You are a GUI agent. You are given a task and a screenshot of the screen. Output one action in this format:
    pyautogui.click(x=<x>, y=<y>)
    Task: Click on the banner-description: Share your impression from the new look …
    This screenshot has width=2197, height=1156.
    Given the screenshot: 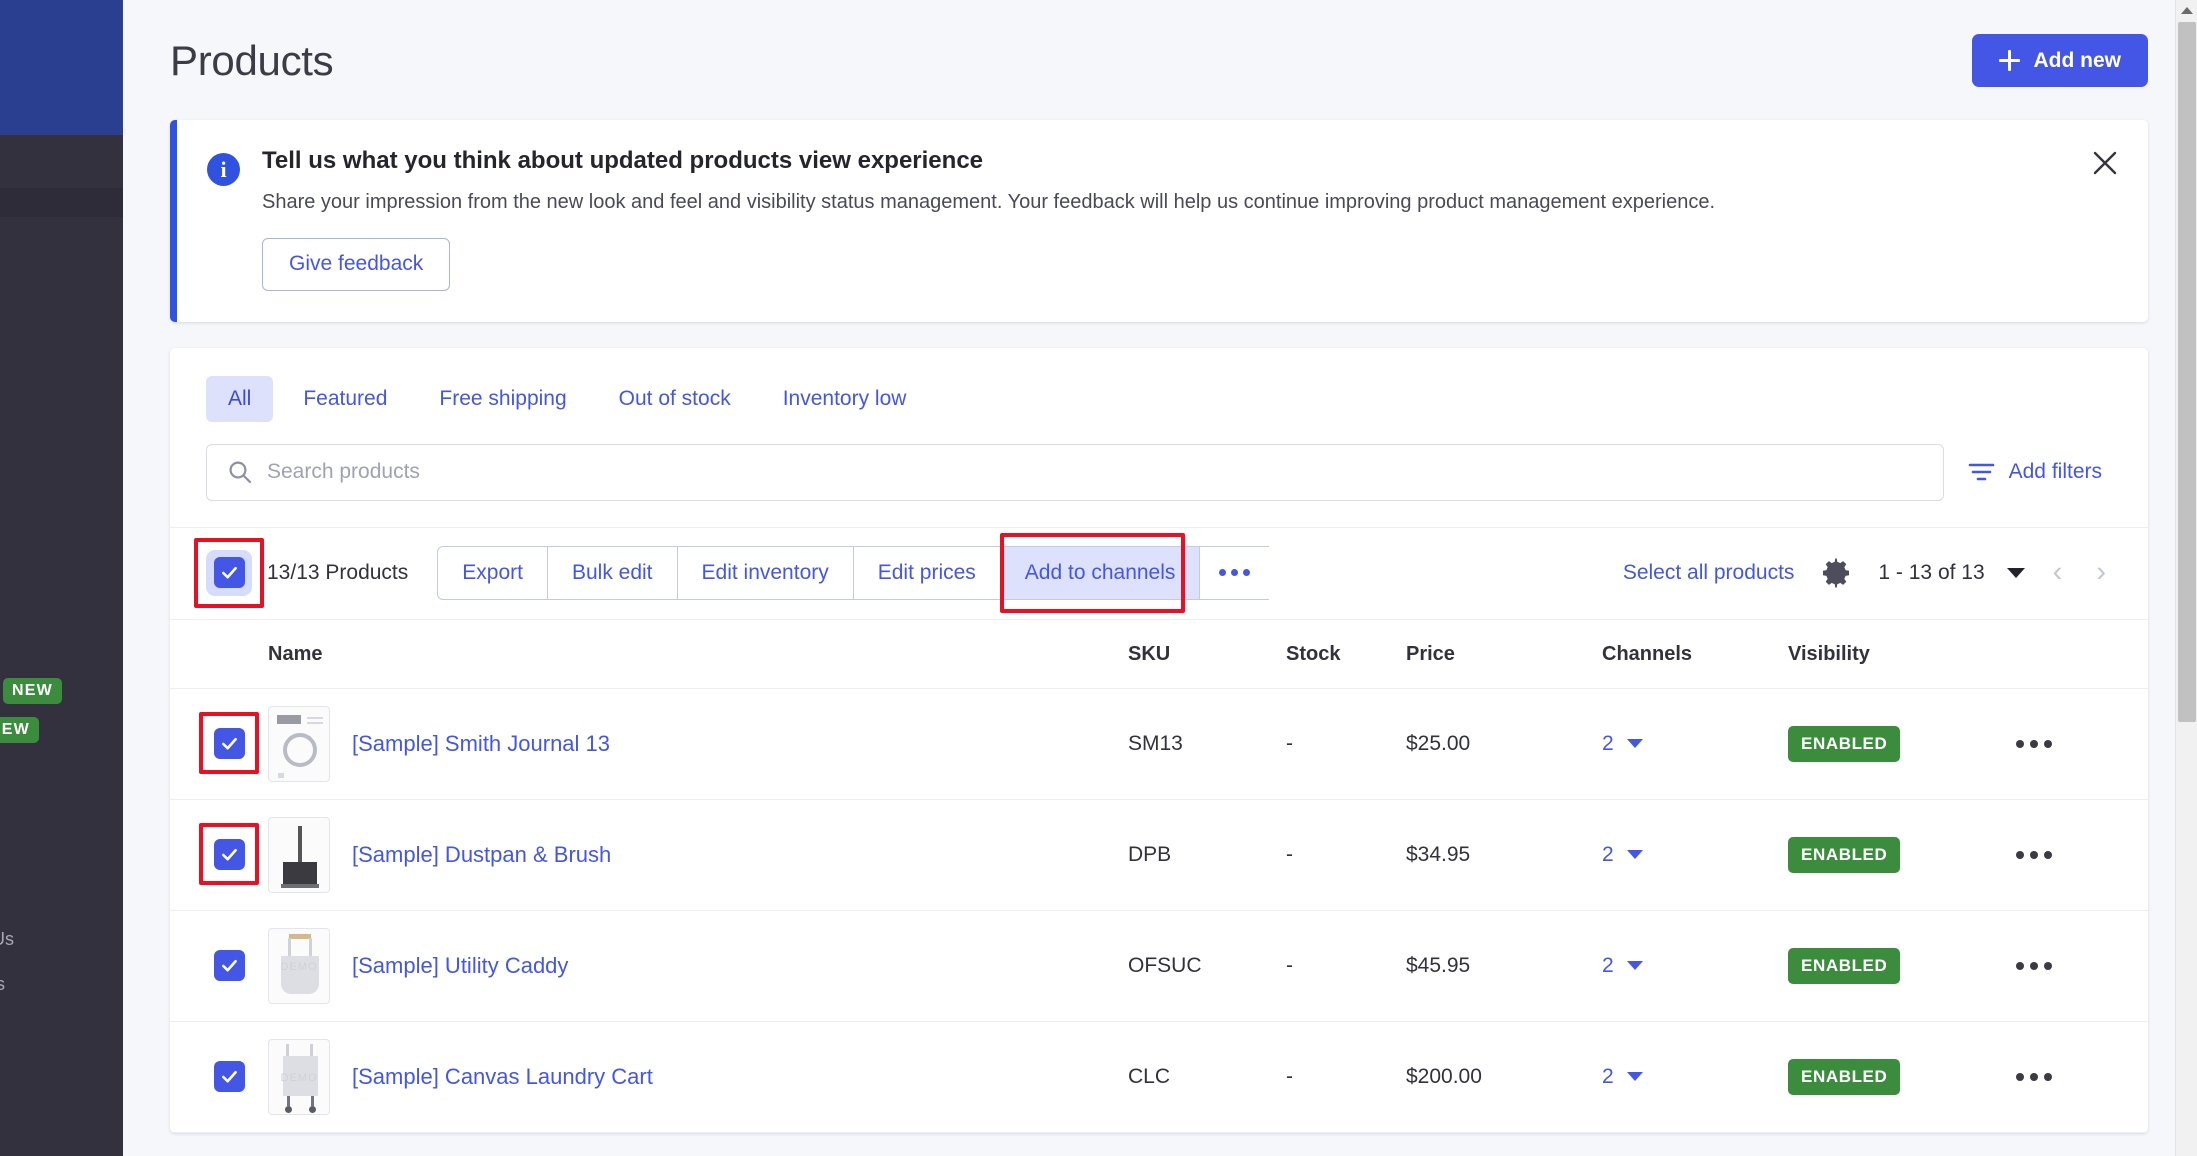 What is the action you would take?
    pyautogui.click(x=989, y=201)
    